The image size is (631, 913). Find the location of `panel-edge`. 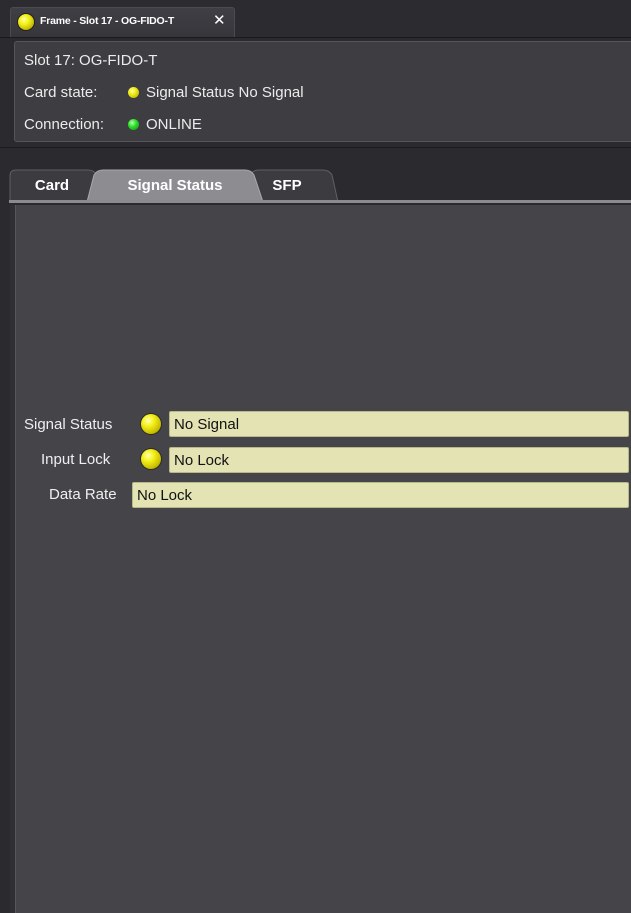

panel-edge is located at coordinates (15, 559).